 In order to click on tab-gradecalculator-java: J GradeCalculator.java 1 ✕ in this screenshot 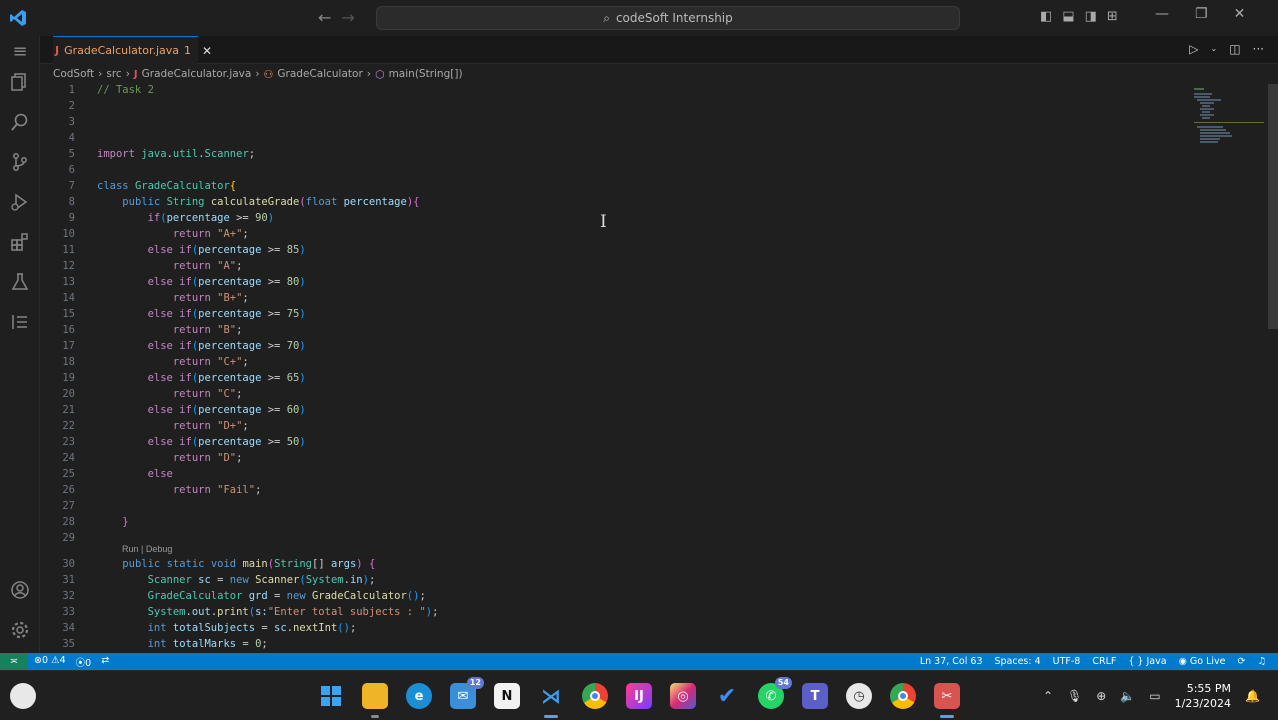, I will do `click(132, 50)`.